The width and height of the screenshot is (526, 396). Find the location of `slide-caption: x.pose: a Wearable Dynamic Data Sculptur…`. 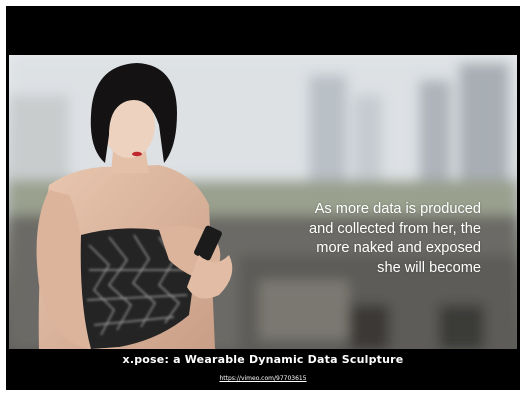

slide-caption: x.pose: a Wearable Dynamic Data Sculptur… is located at coordinates (263, 368).